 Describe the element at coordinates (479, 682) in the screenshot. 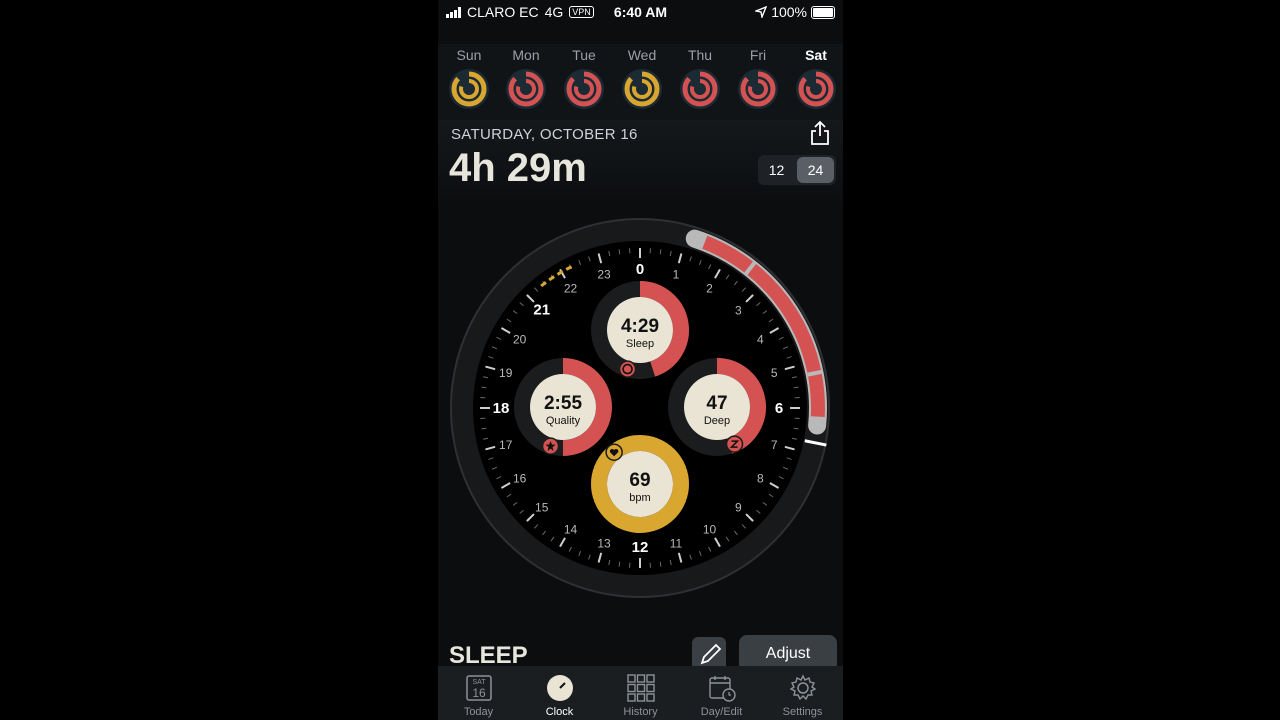

I see `today-icon-weekday: SAT` at that location.